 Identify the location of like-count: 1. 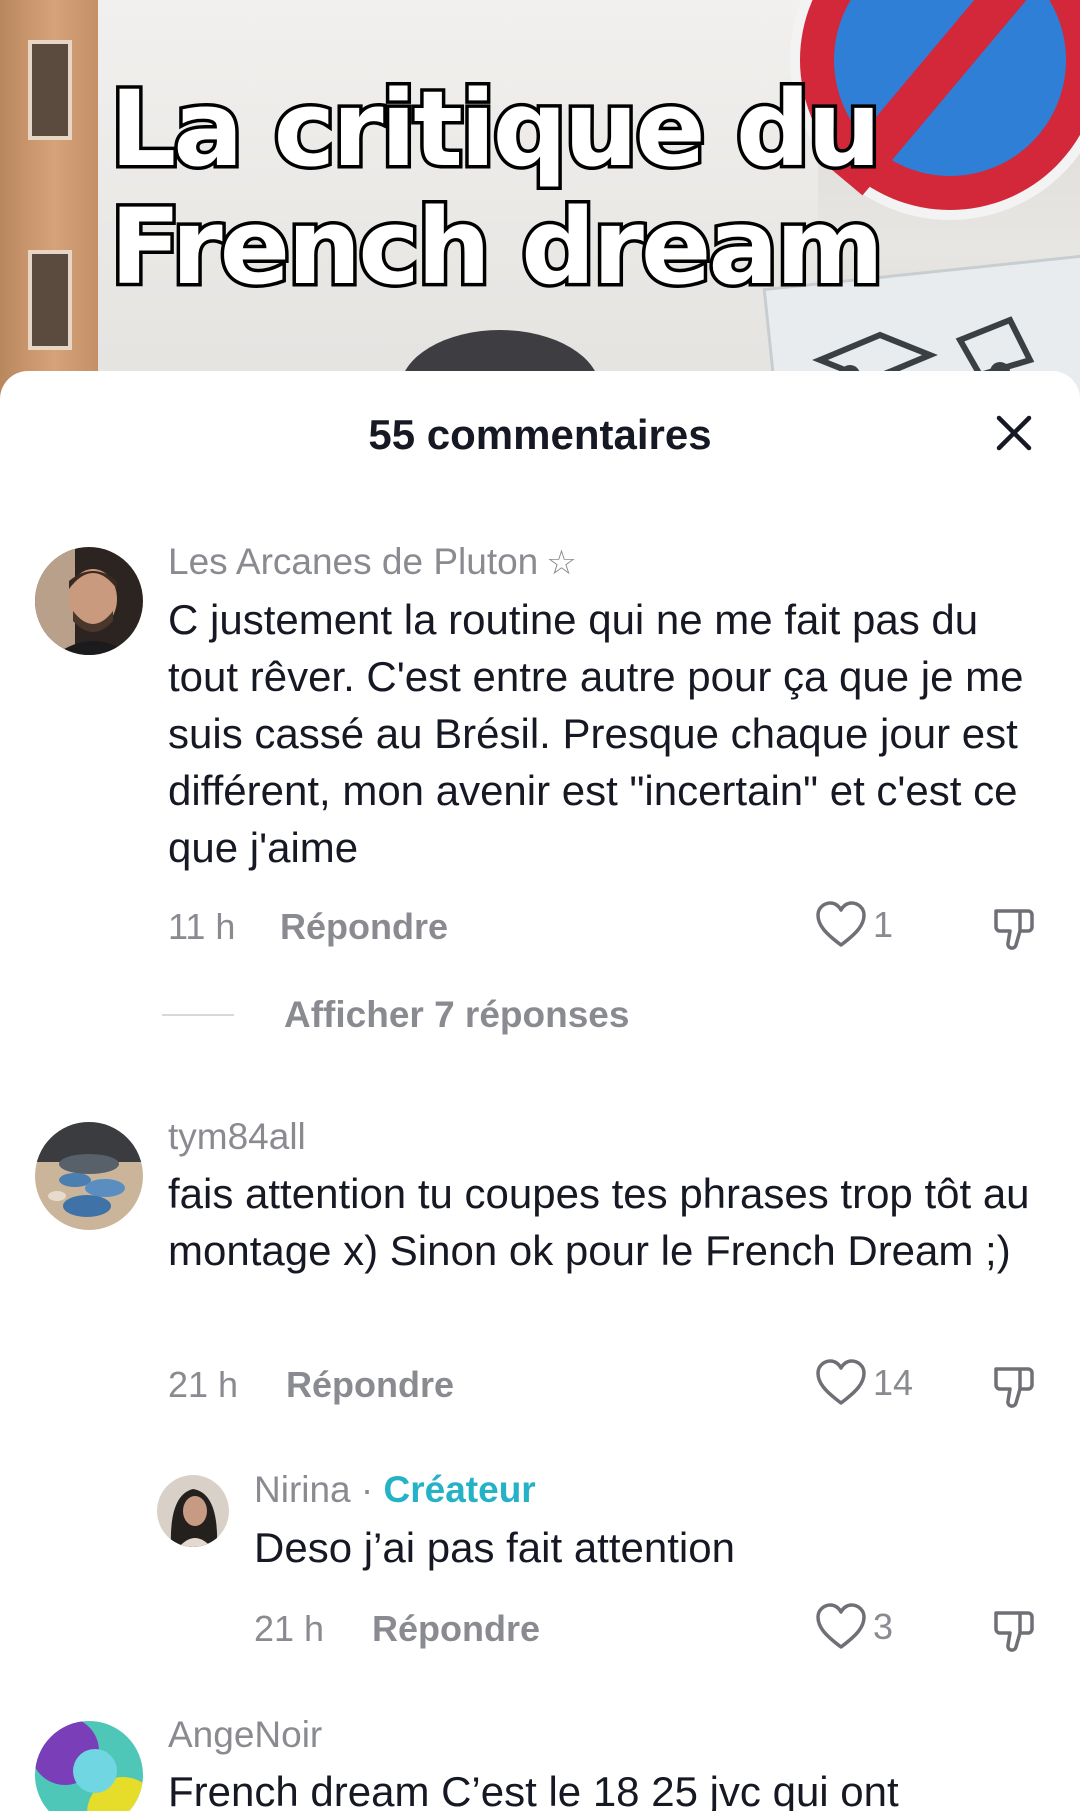
(883, 924).